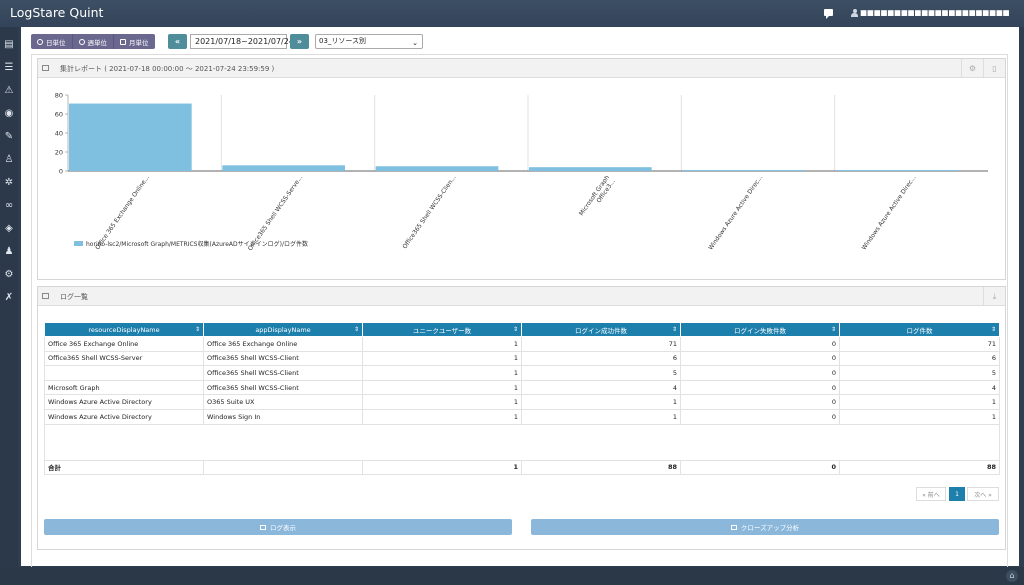 The height and width of the screenshot is (585, 1024). What do you see at coordinates (59, 134) in the screenshot?
I see `y-tick-label: 40` at bounding box center [59, 134].